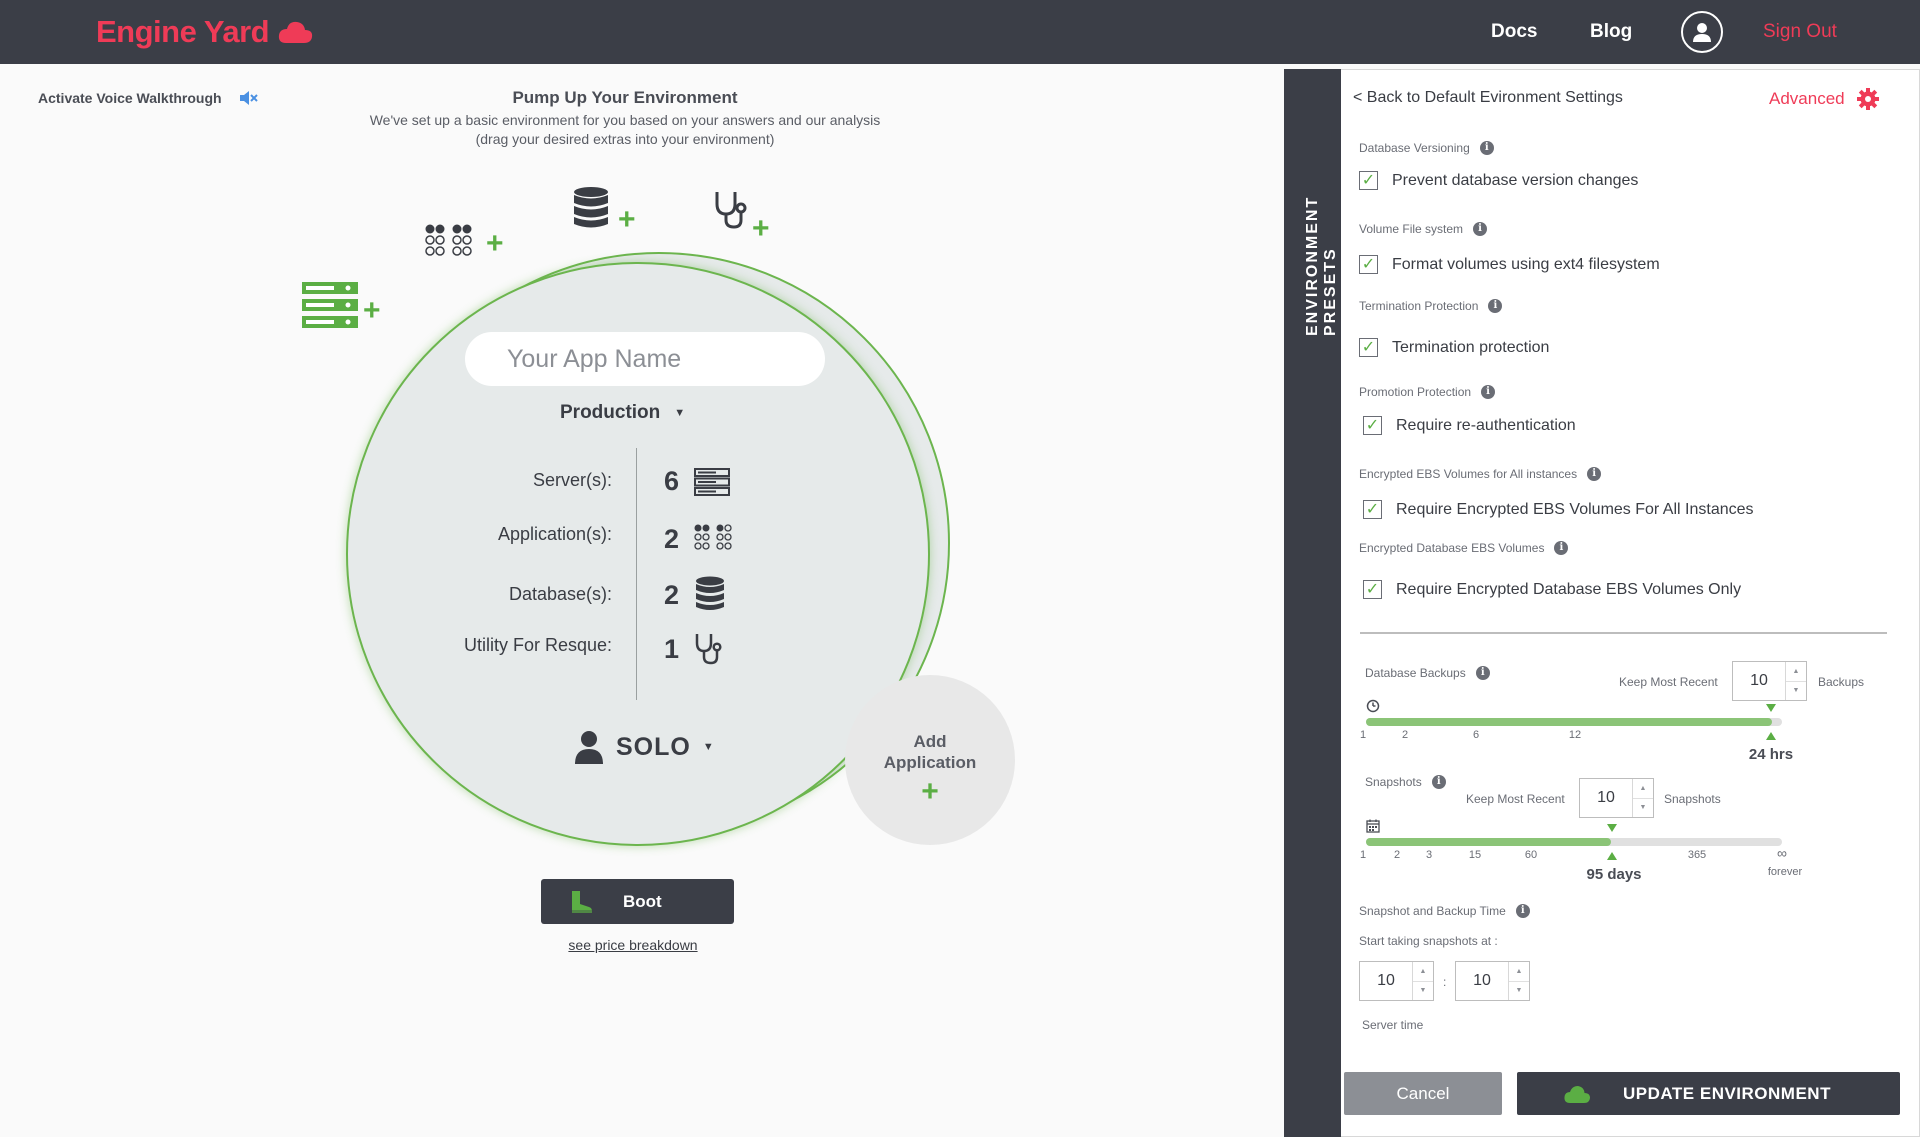  I want to click on add-utility-plus-icon: +, so click(761, 229).